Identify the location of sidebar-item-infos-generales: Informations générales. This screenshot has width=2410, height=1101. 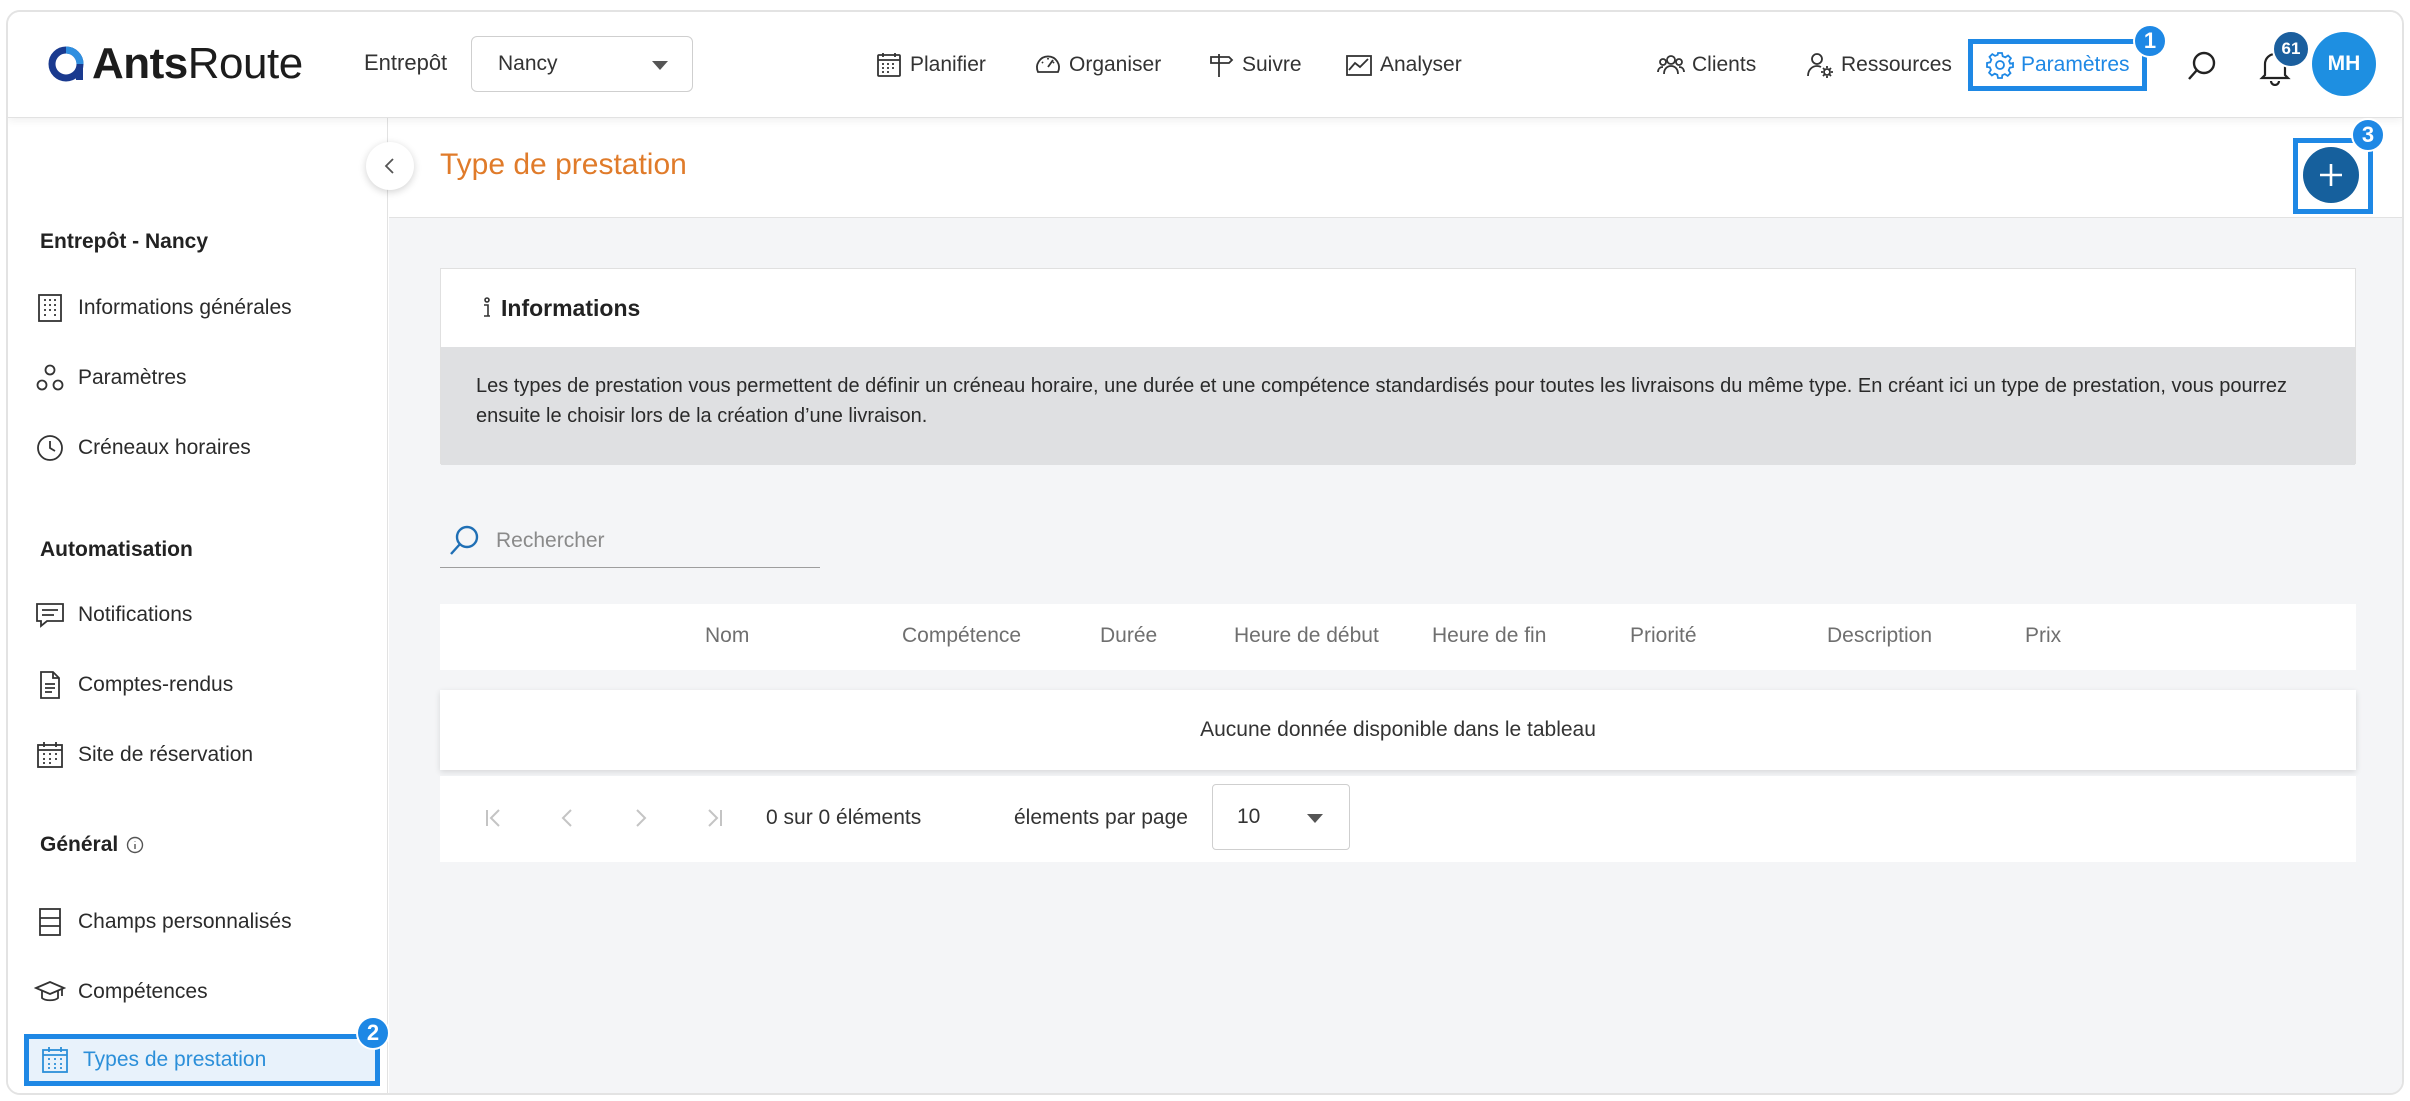
(163, 308).